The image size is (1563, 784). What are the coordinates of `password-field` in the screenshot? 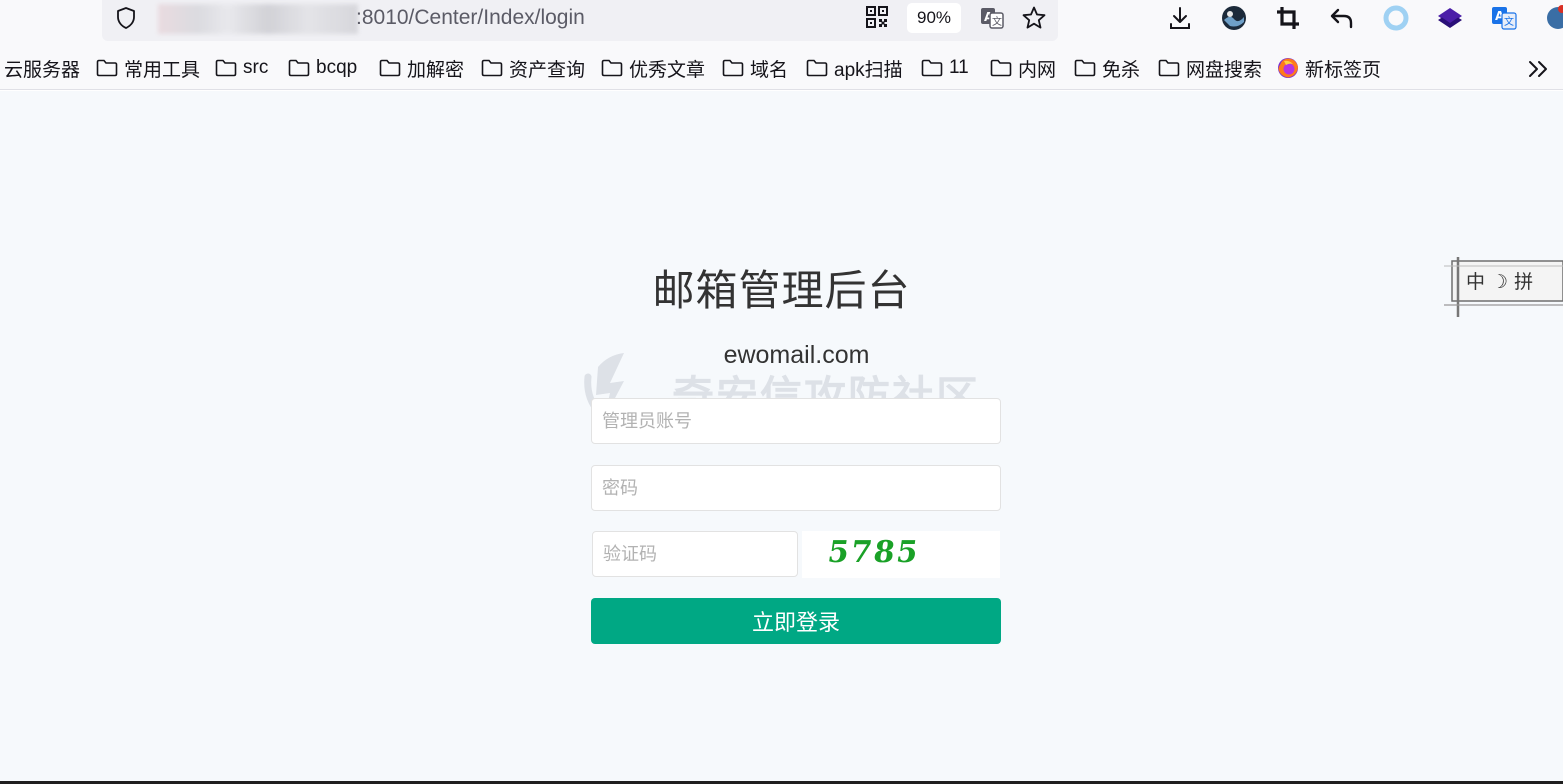 It's located at (796, 488).